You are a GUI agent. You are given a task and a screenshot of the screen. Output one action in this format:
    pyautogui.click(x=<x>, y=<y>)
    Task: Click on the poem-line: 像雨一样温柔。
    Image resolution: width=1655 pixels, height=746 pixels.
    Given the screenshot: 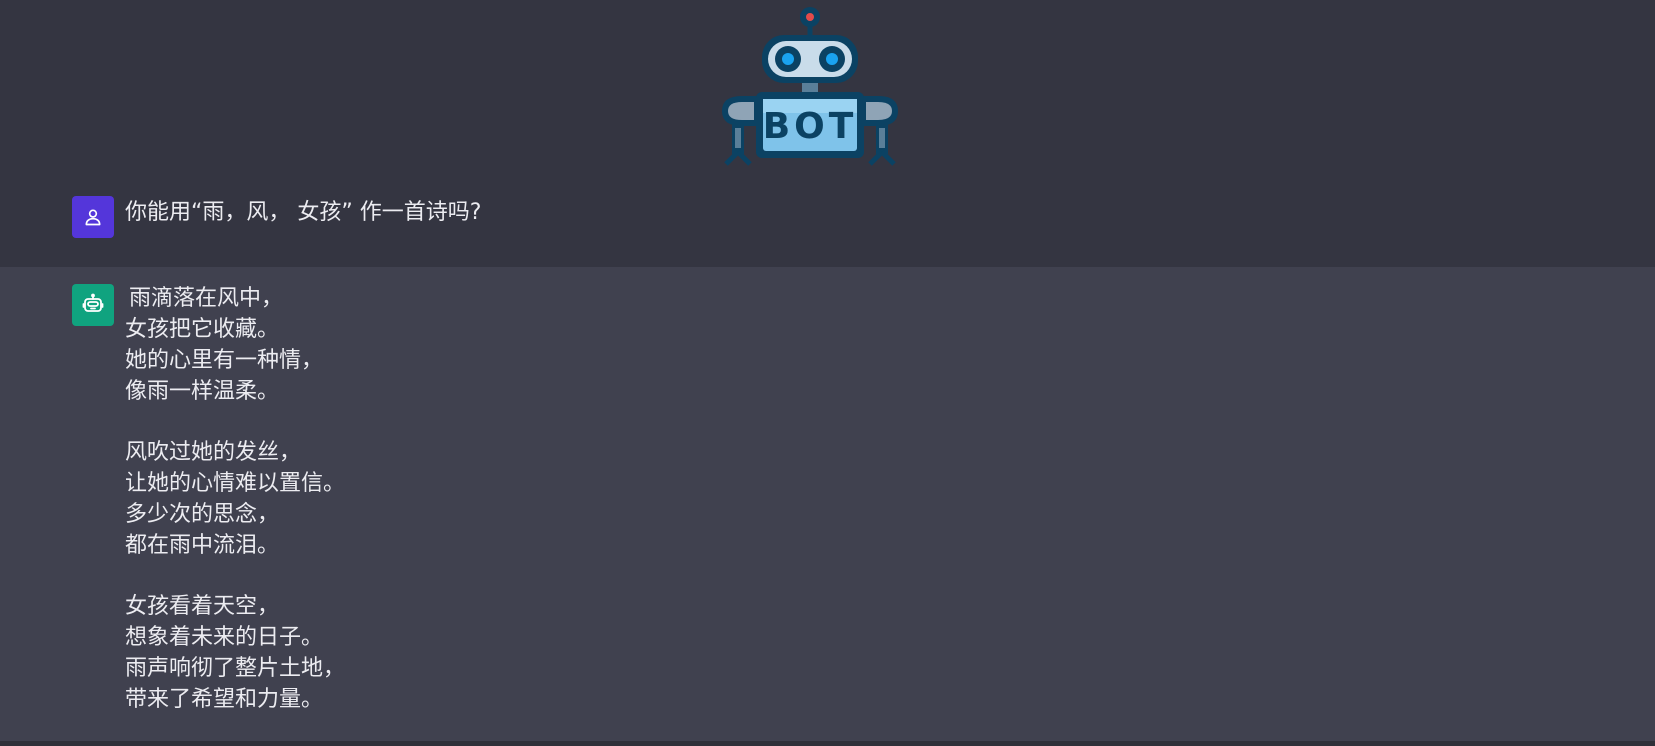 What is the action you would take?
    pyautogui.click(x=202, y=391)
    